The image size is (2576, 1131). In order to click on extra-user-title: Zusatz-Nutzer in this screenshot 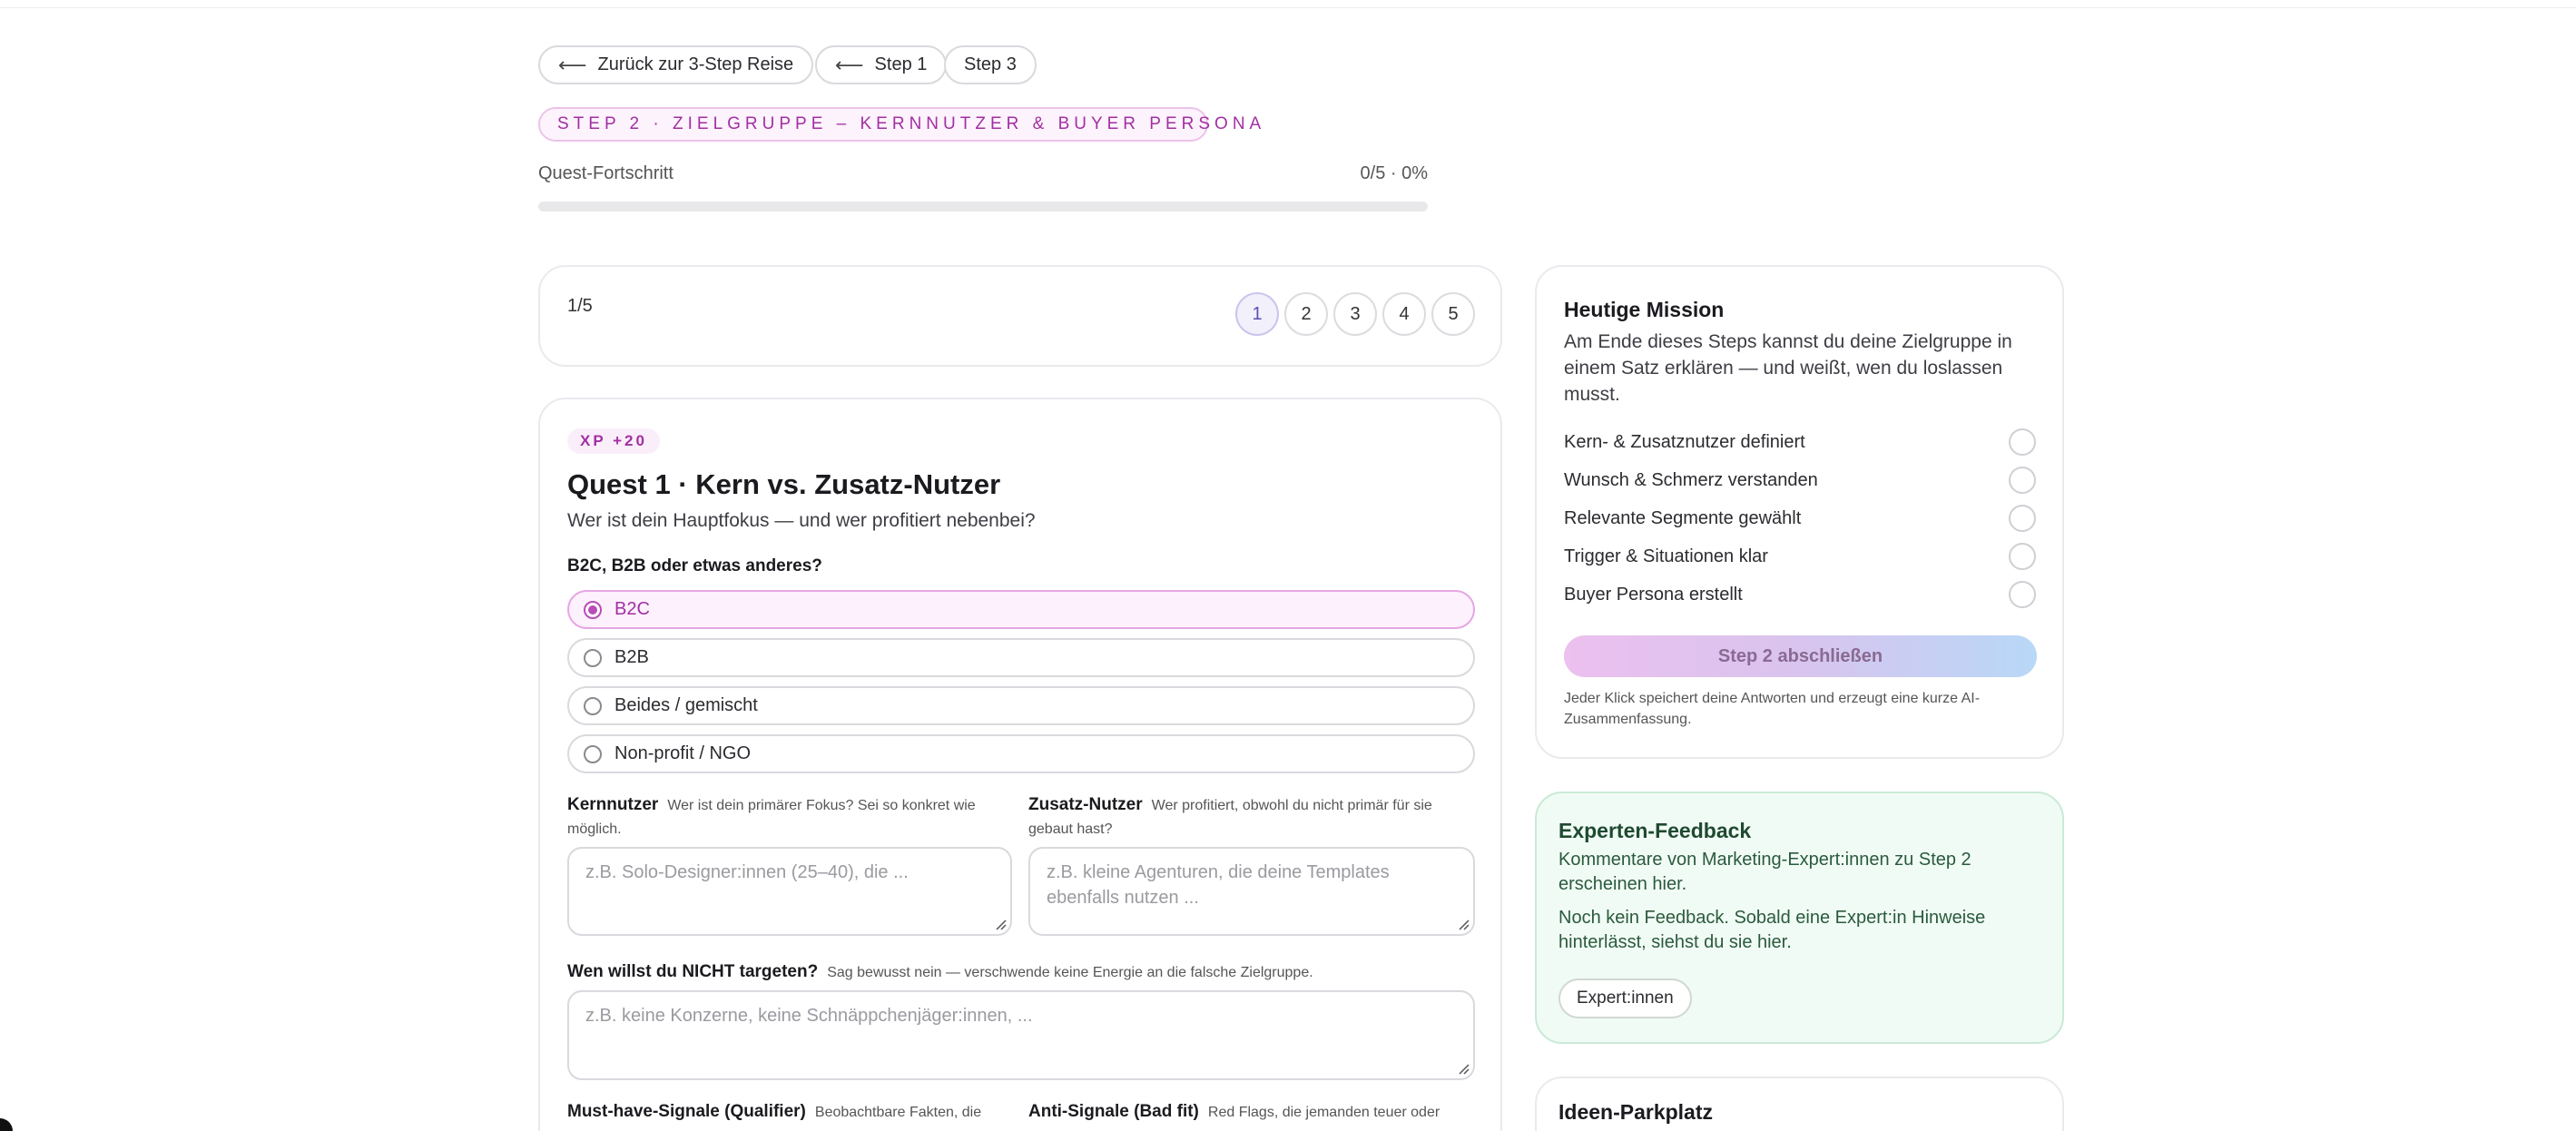, I will do `click(1085, 804)`.